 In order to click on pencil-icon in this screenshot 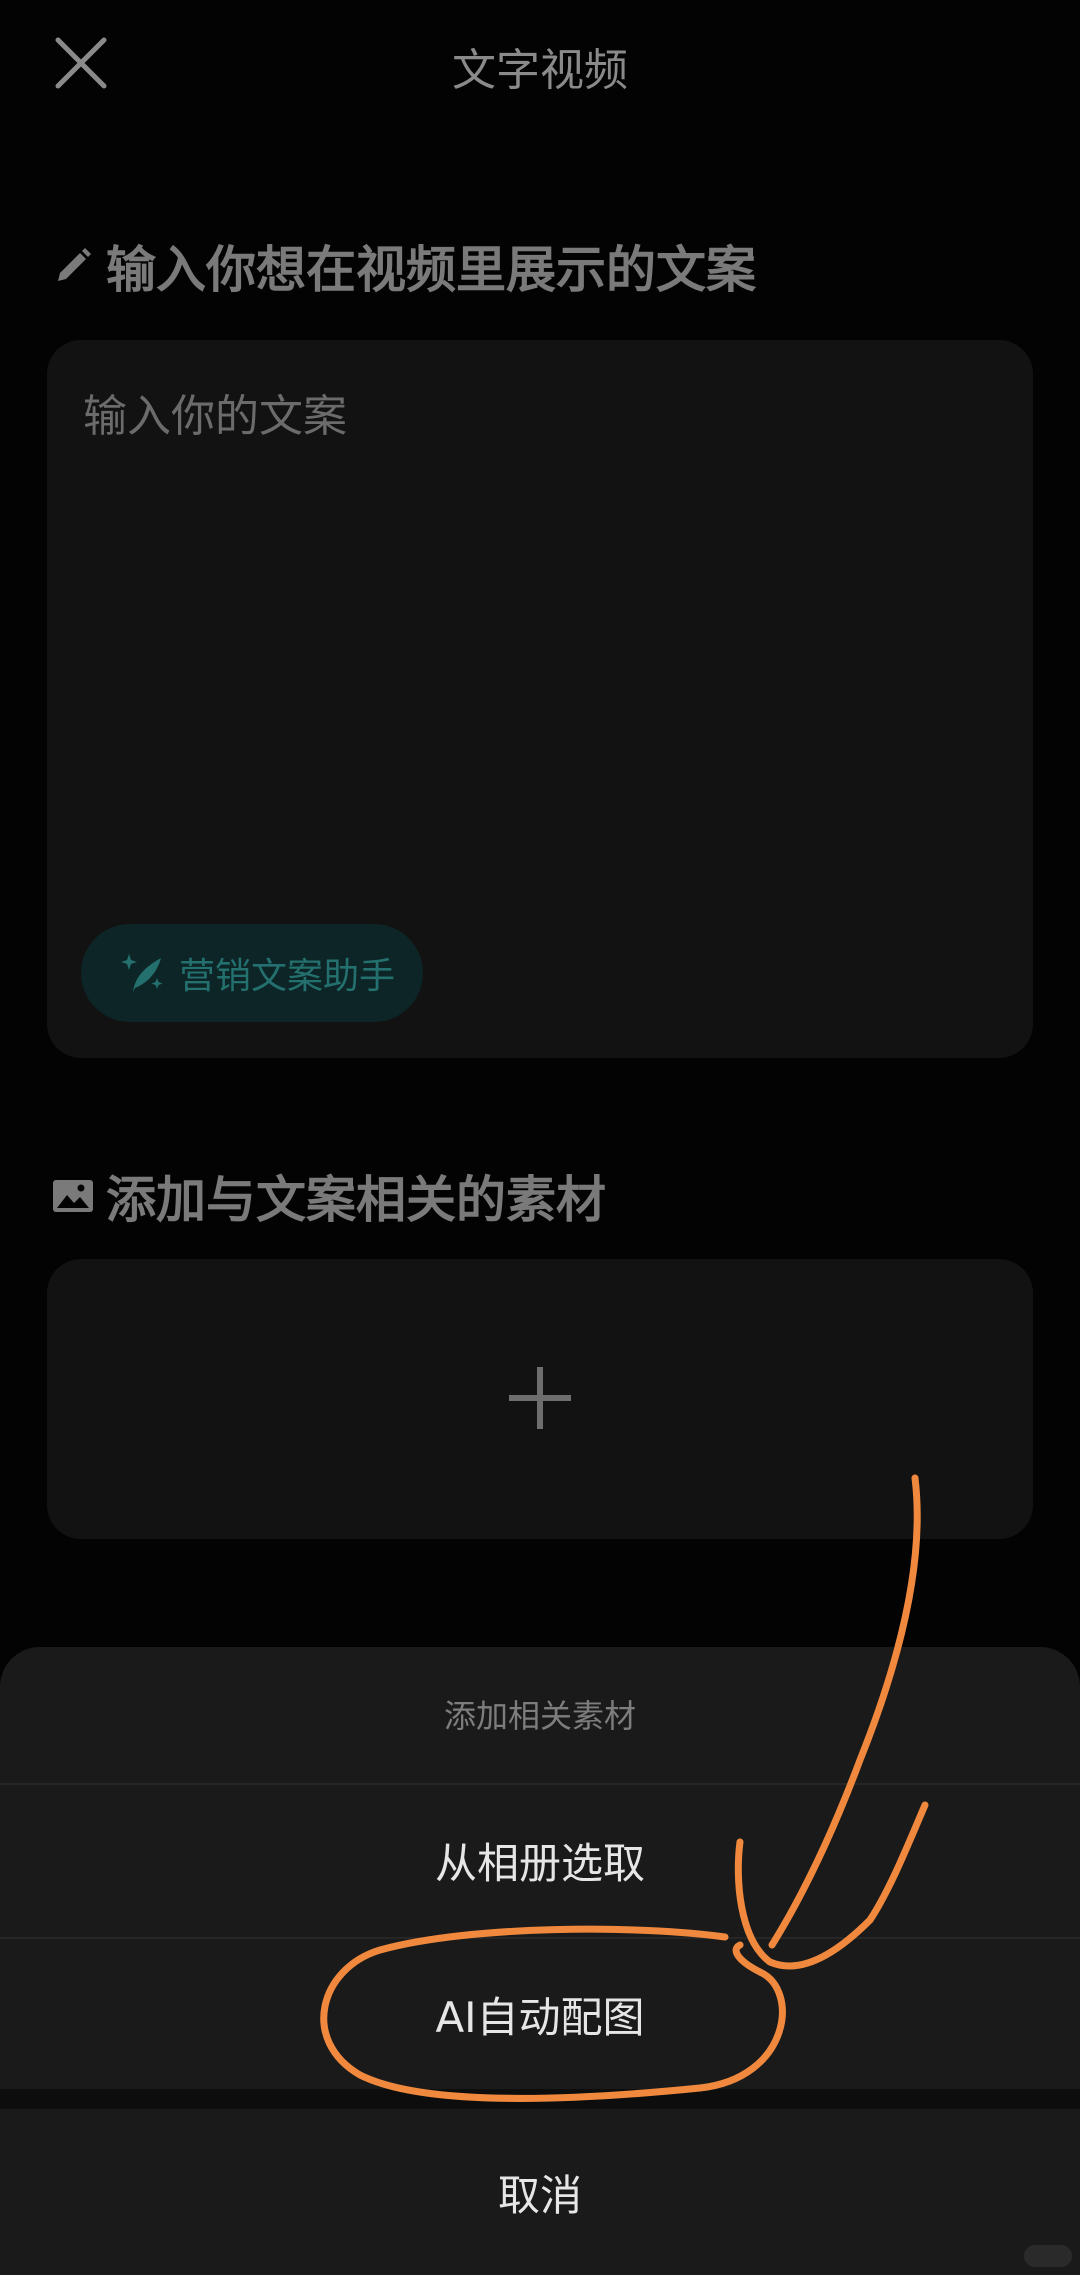, I will do `click(74, 264)`.